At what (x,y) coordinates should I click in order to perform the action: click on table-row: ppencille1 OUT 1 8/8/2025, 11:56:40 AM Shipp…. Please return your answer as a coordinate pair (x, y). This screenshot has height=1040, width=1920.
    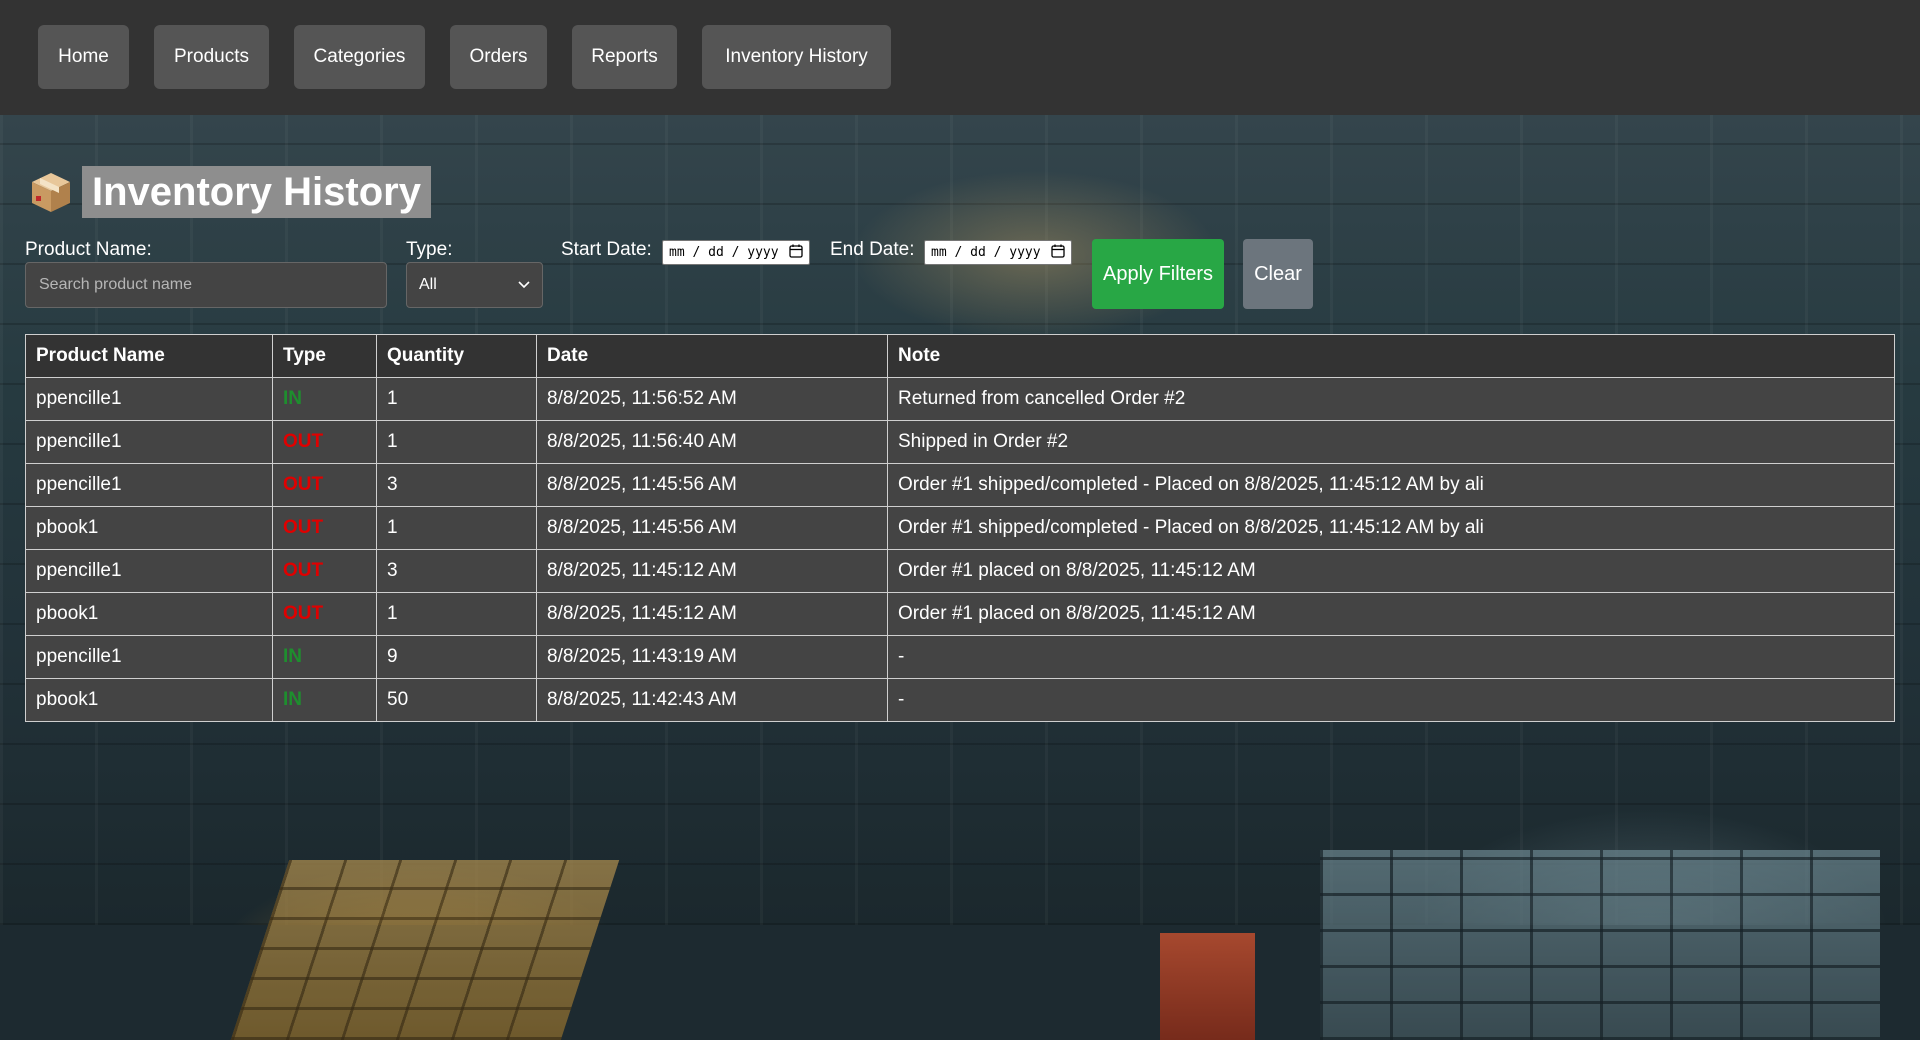
    Looking at the image, I should click on (960, 442).